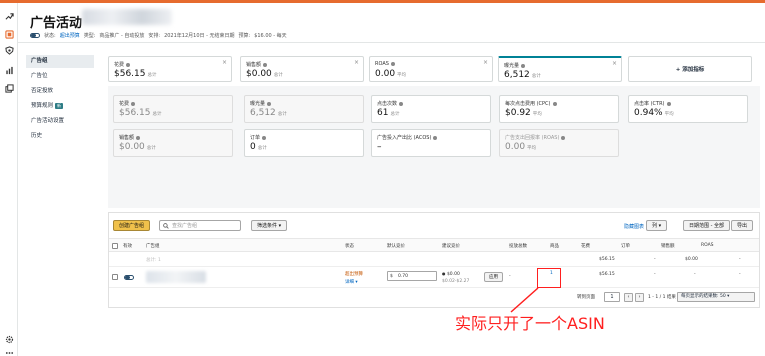 This screenshot has height=356, width=765. Describe the element at coordinates (127, 17) in the screenshot. I see `redacted-campaign-name` at that location.